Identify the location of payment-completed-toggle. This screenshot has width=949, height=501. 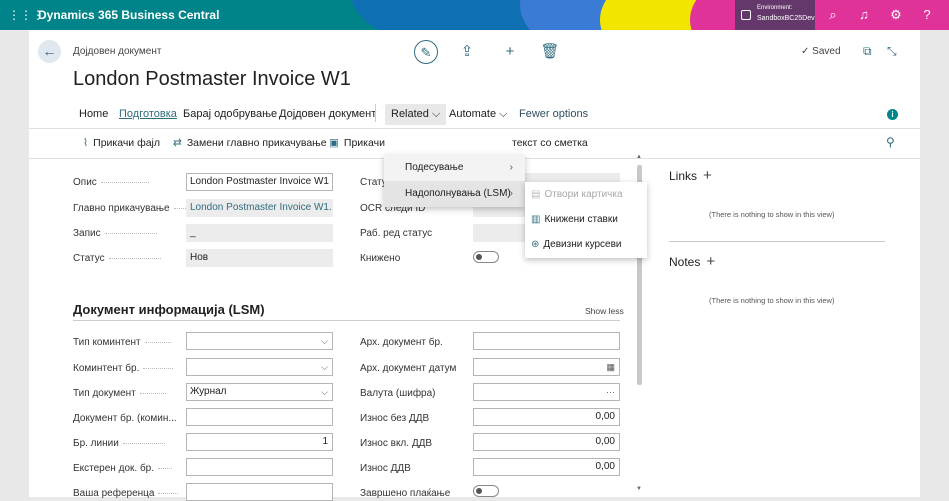
(486, 491).